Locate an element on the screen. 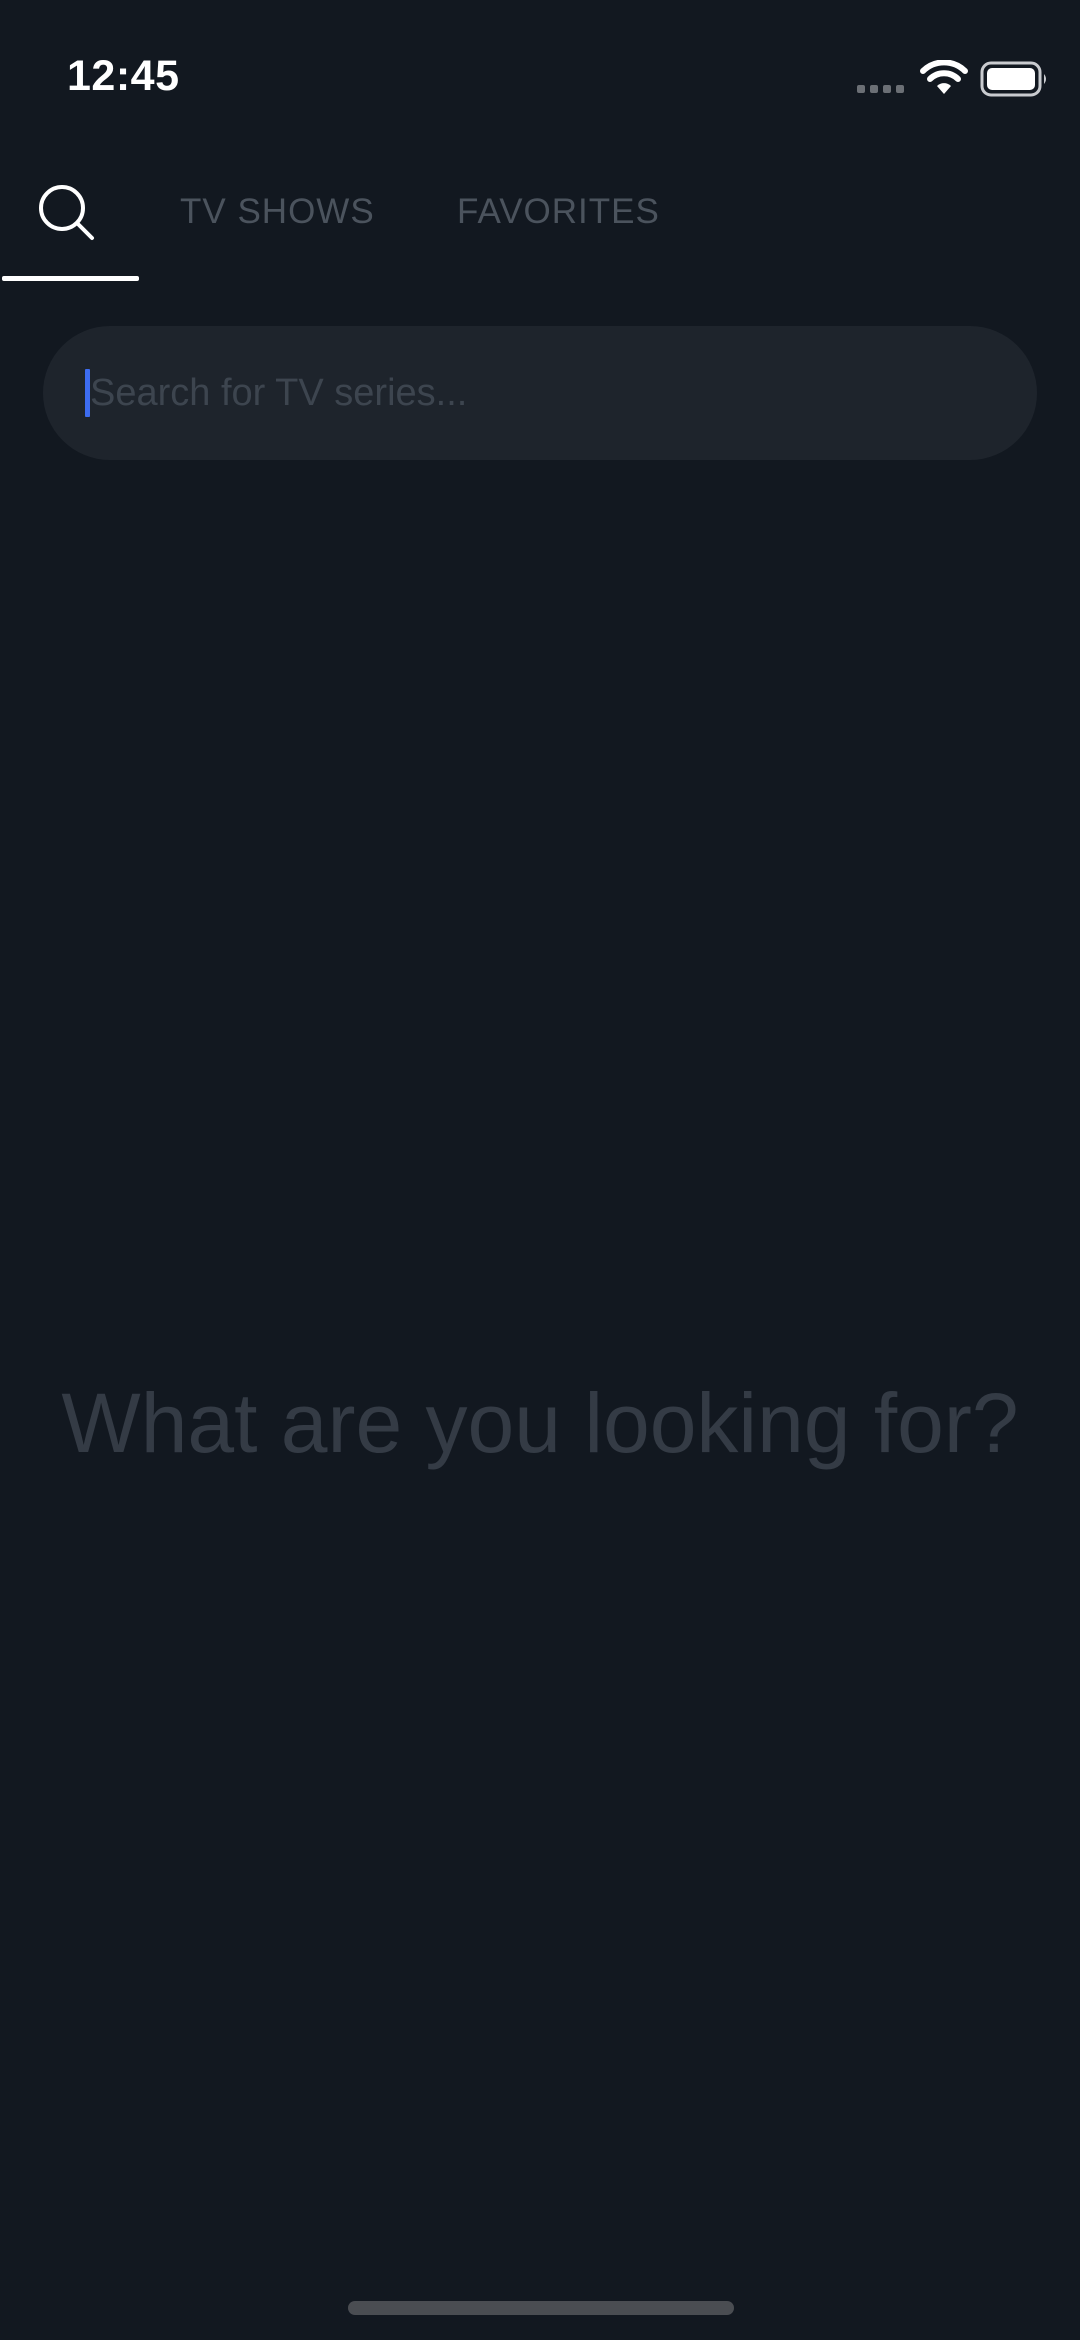  tab-bar: TV SHOWS FAVORITES is located at coordinates (540, 221).